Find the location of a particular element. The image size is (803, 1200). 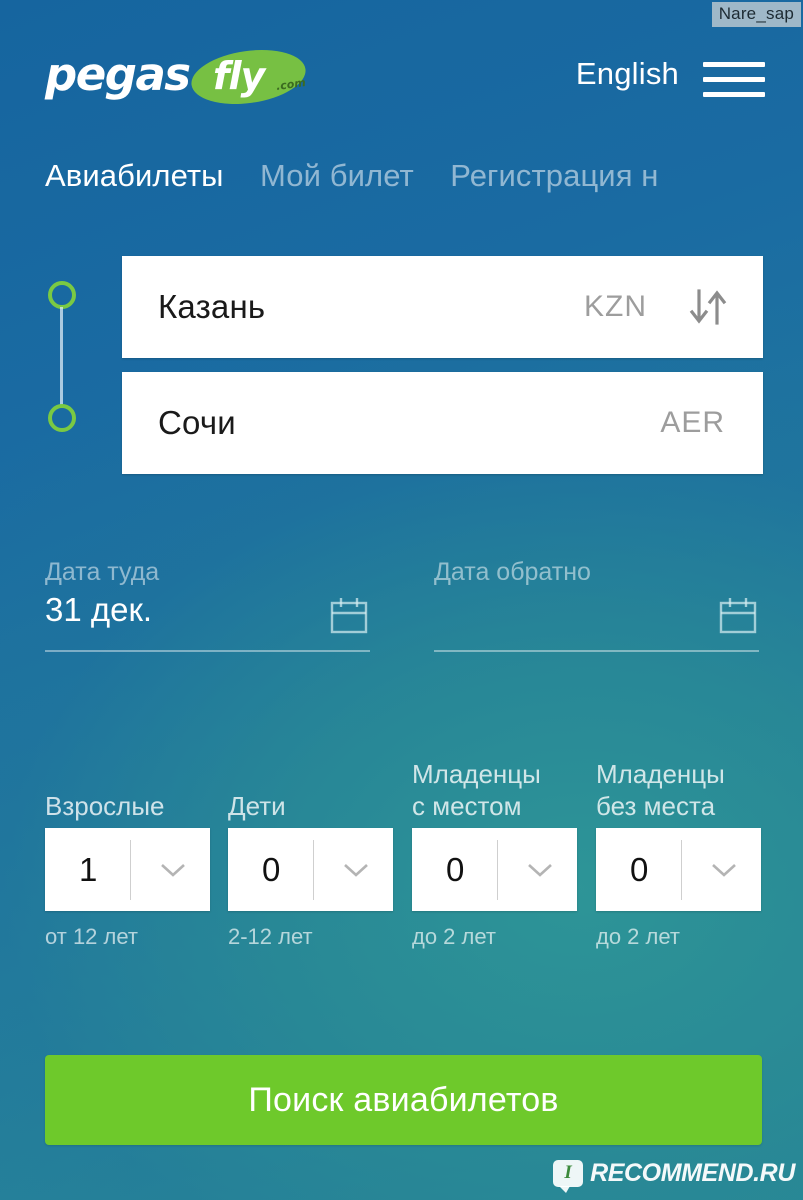

logo-text-fly: fly is located at coordinates (239, 76).